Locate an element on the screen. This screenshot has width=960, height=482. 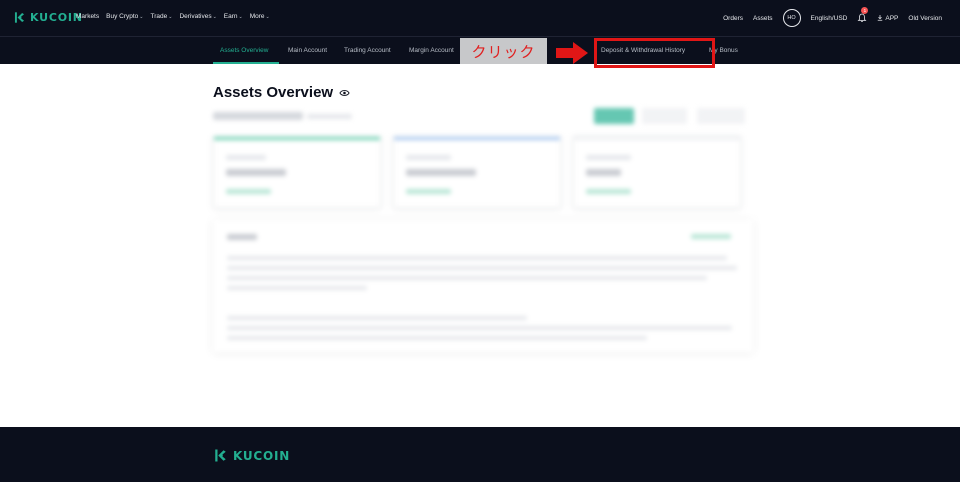
nav-item-trade: Trade⌄ is located at coordinates (161, 16).